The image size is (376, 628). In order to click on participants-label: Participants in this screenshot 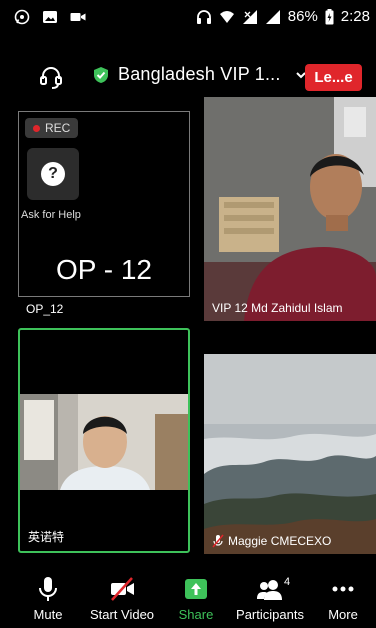, I will do `click(270, 614)`.